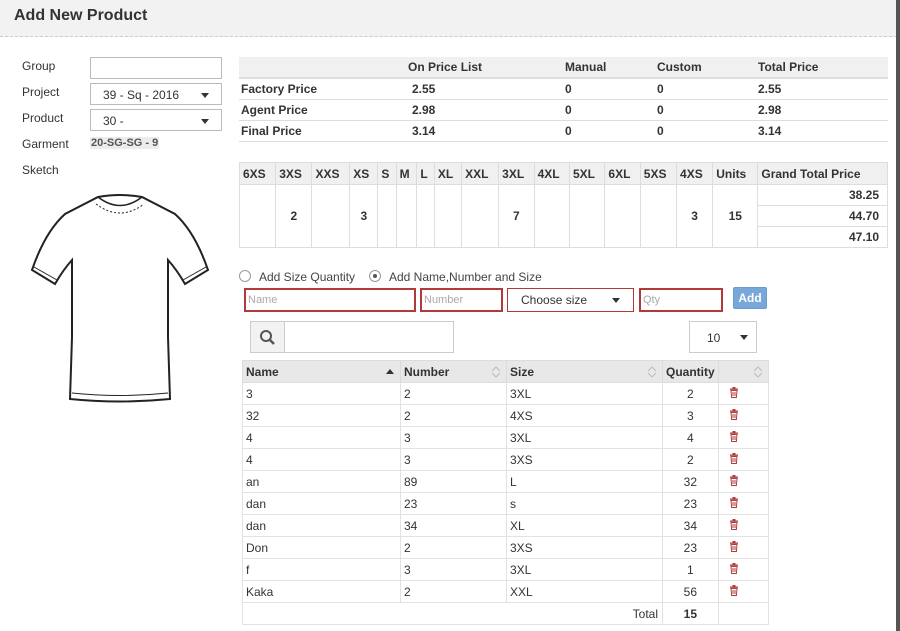 The height and width of the screenshot is (631, 900). I want to click on name-cell: 4, so click(321, 437).